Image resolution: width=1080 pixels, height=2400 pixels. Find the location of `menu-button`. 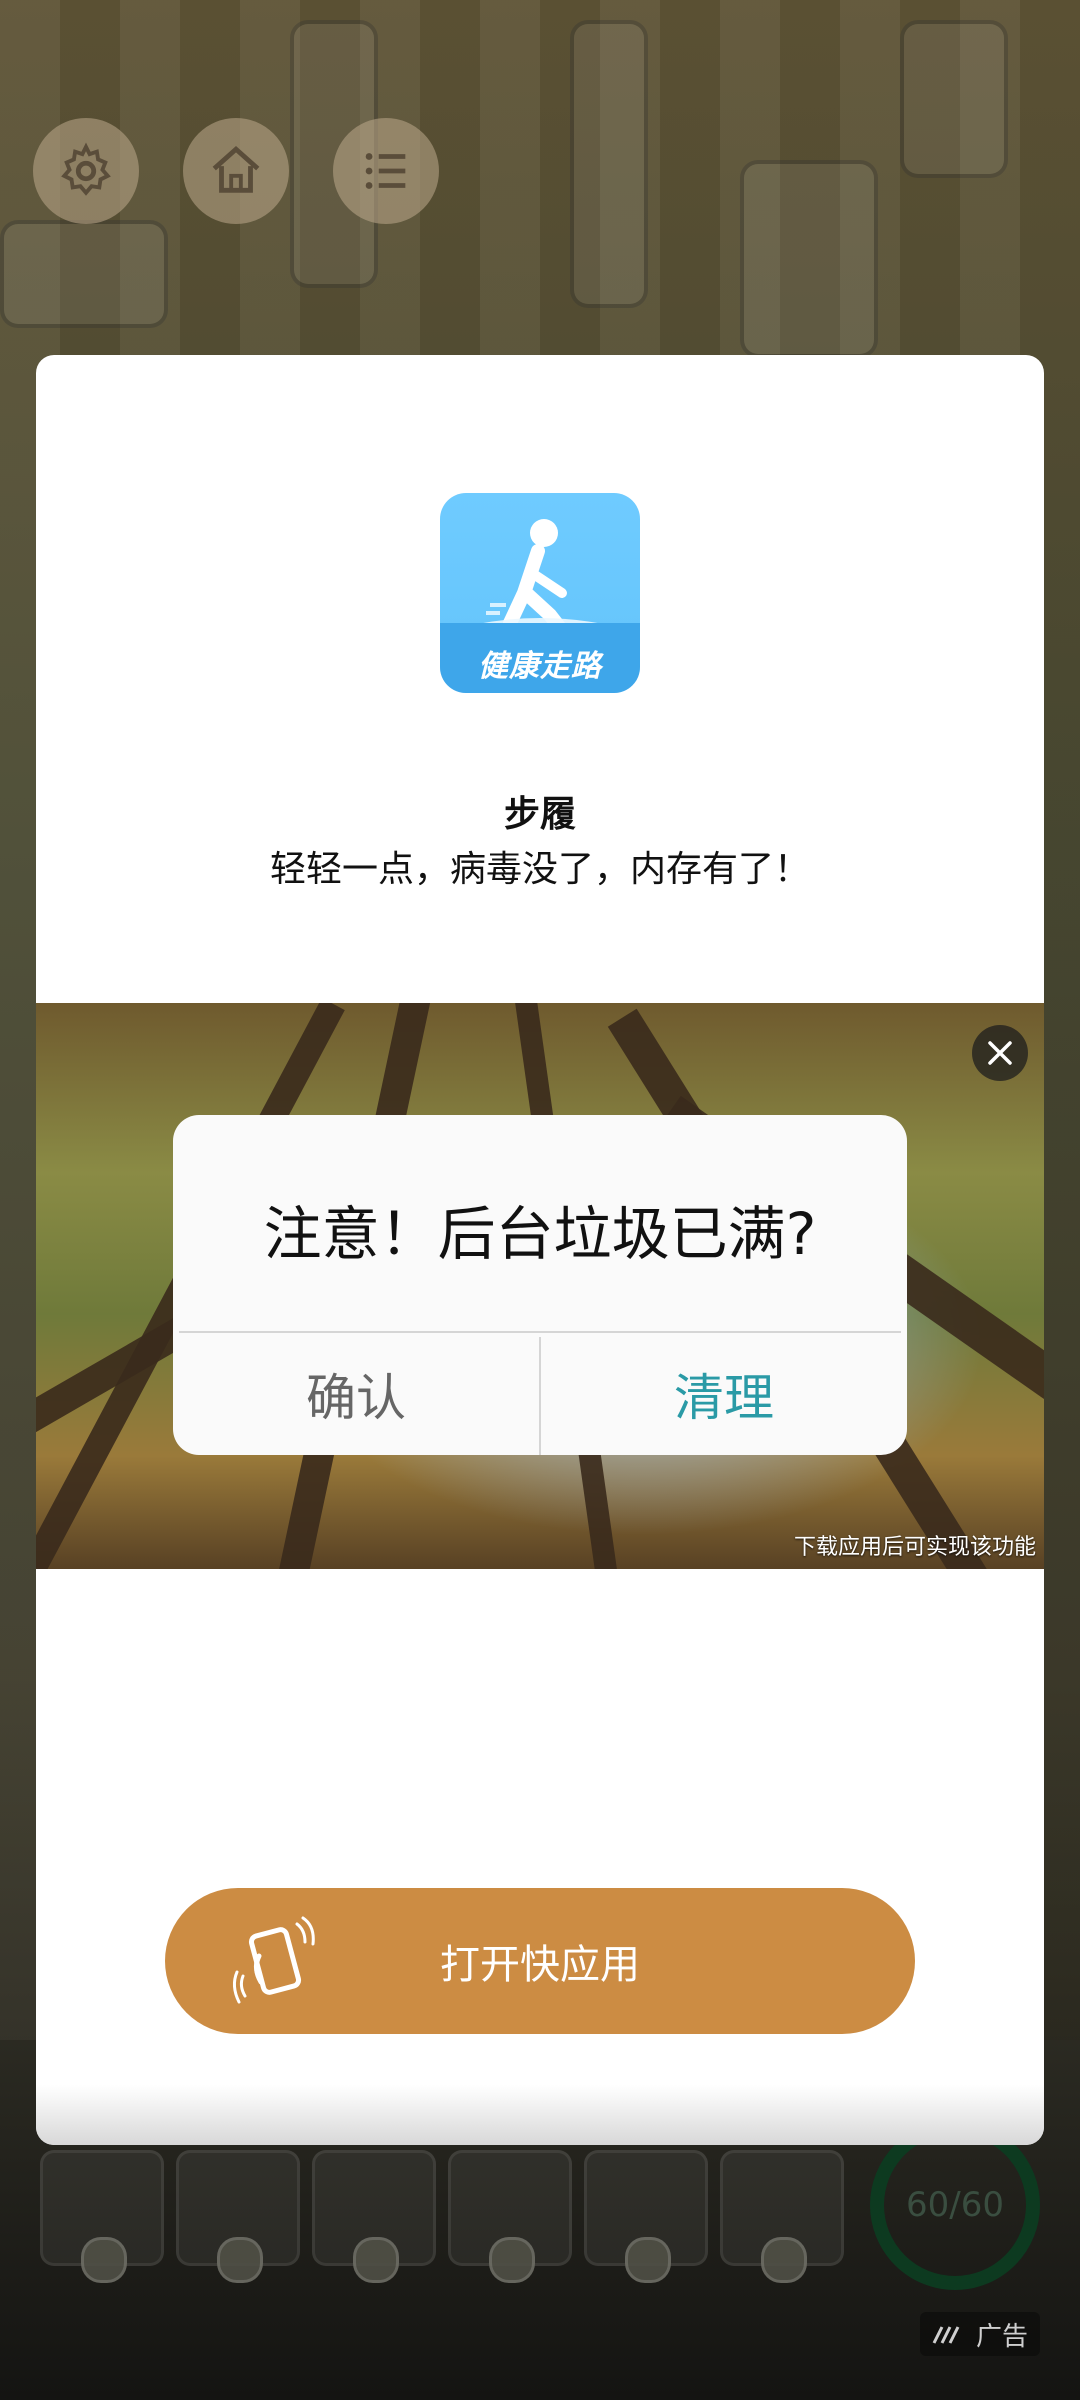

menu-button is located at coordinates (386, 171).